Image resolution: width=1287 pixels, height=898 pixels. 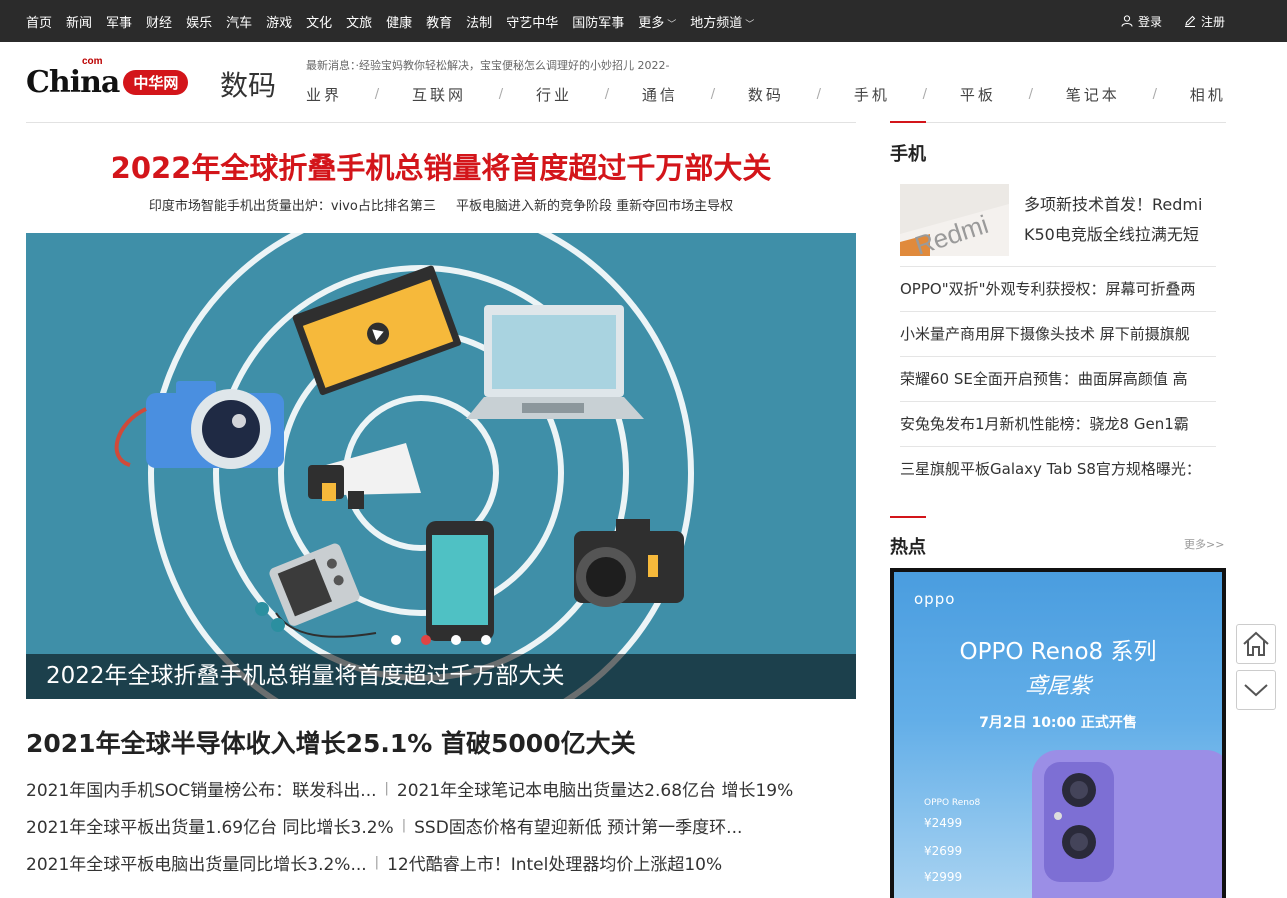 I want to click on nav-item-education: 教育, so click(x=439, y=21).